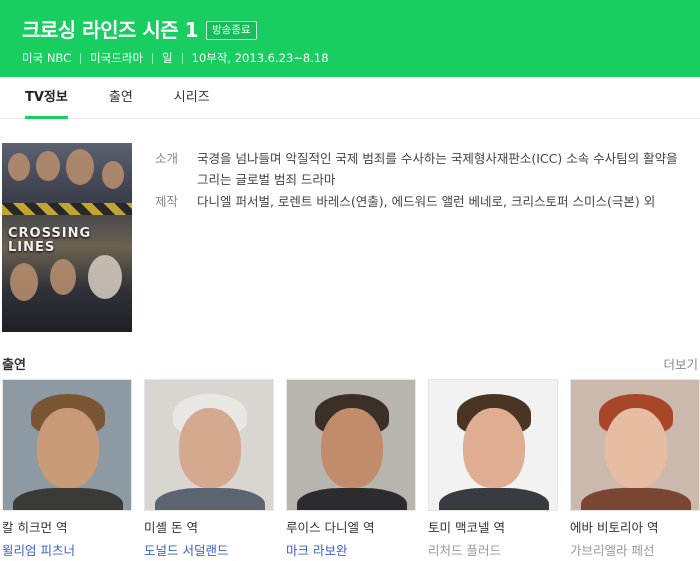  I want to click on cast-card: 에바 비토리아 역 가브리엘라 페선, so click(635, 469).